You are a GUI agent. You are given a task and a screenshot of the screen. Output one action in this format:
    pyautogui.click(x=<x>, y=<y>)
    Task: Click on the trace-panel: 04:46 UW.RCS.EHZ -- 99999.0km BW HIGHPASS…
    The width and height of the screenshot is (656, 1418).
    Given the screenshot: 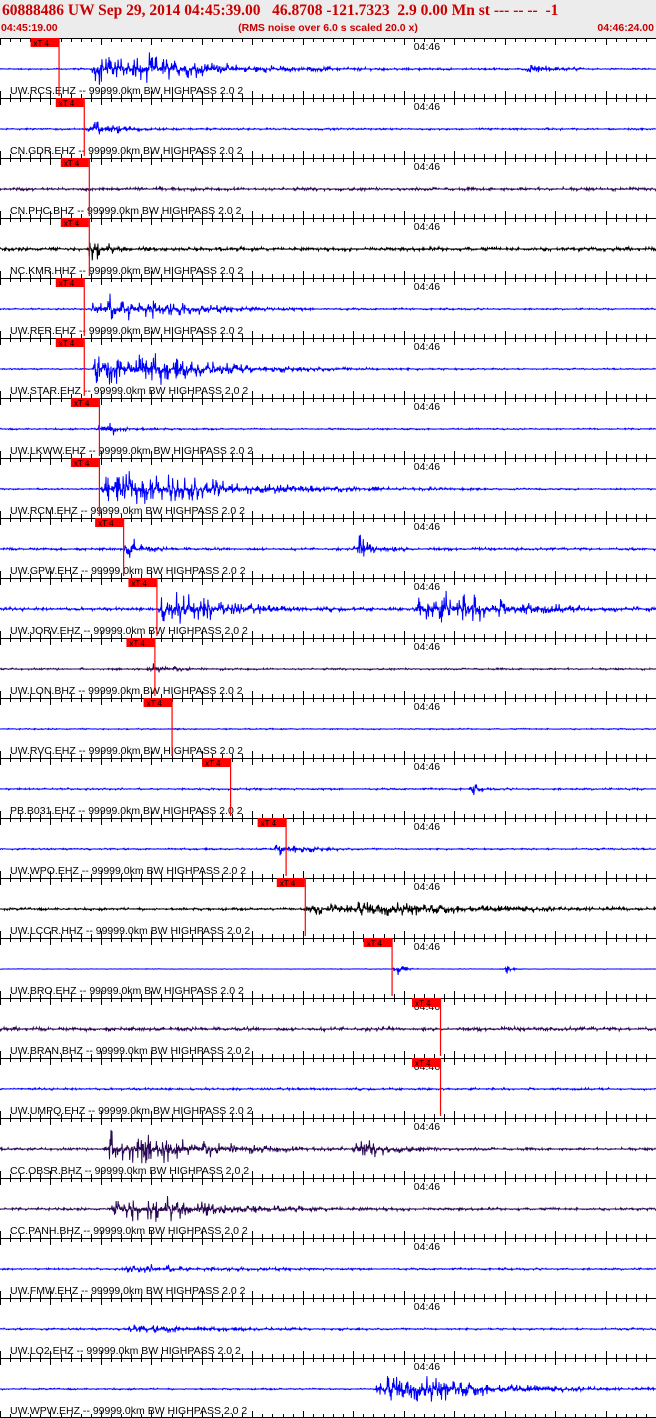 What is the action you would take?
    pyautogui.click(x=328, y=68)
    